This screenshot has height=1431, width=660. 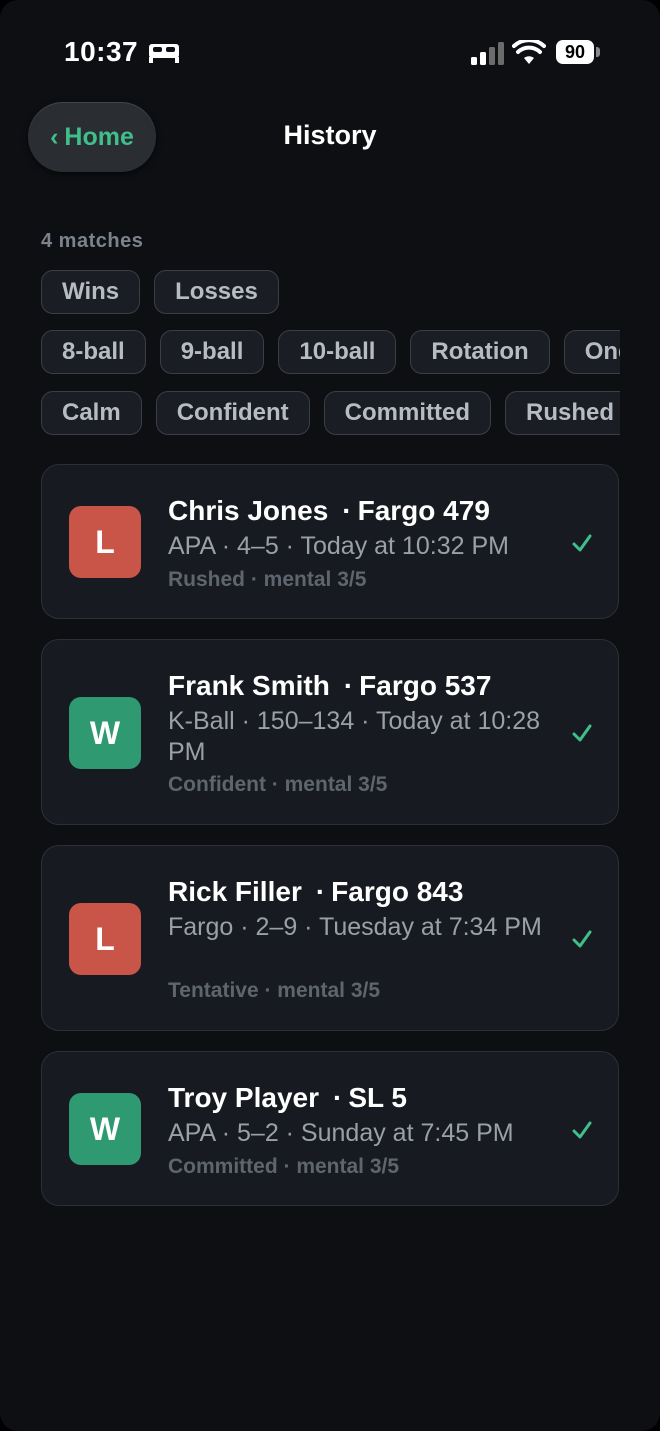 I want to click on mood-filter-row: Calm Confident Committed Rushed, so click(x=330, y=415).